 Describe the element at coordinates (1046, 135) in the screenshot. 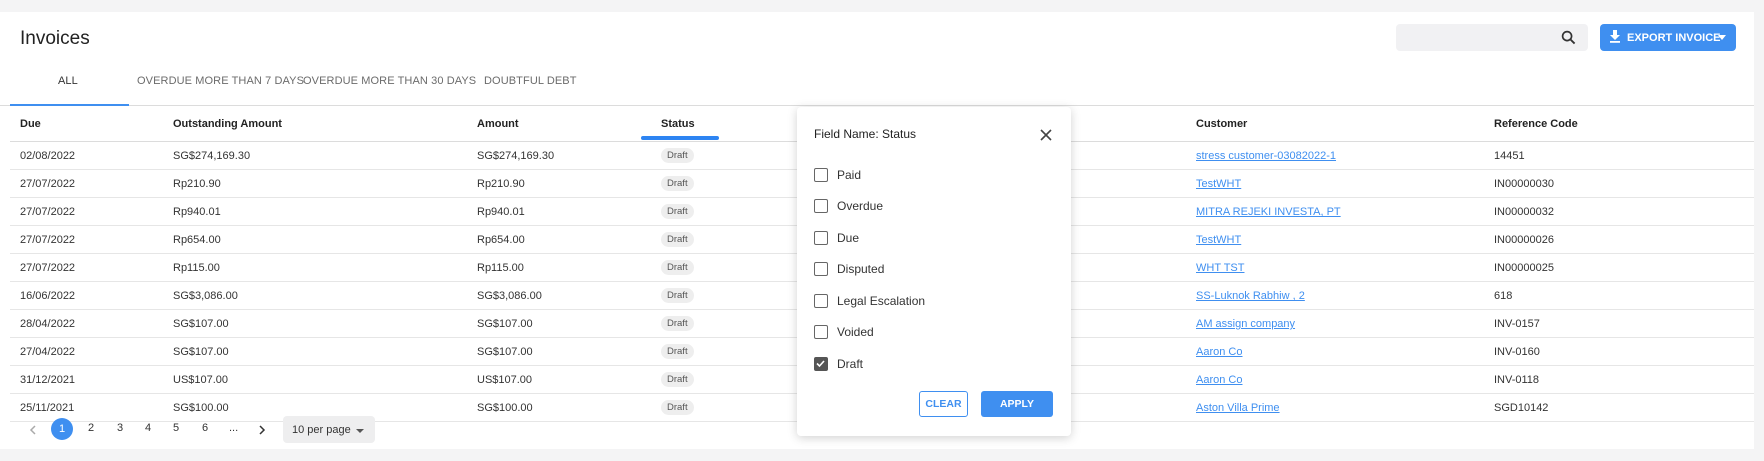

I see `close-icon` at that location.